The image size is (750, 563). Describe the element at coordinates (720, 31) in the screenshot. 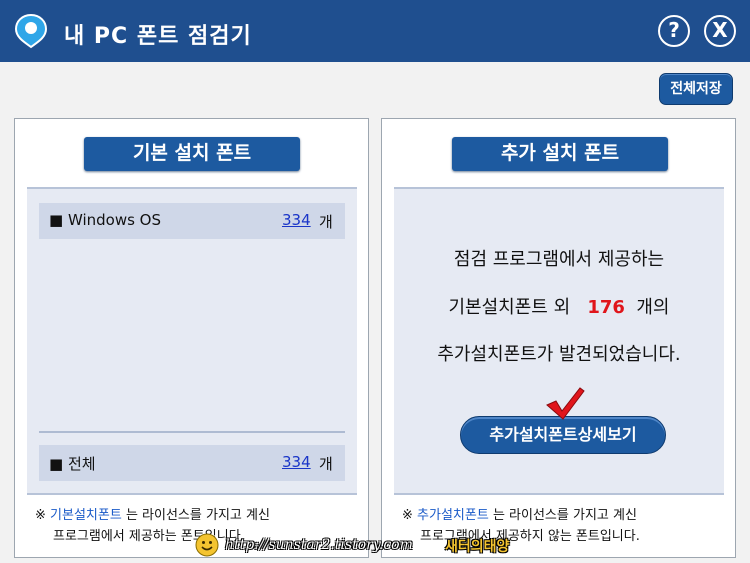

I see `close-icon: X` at that location.